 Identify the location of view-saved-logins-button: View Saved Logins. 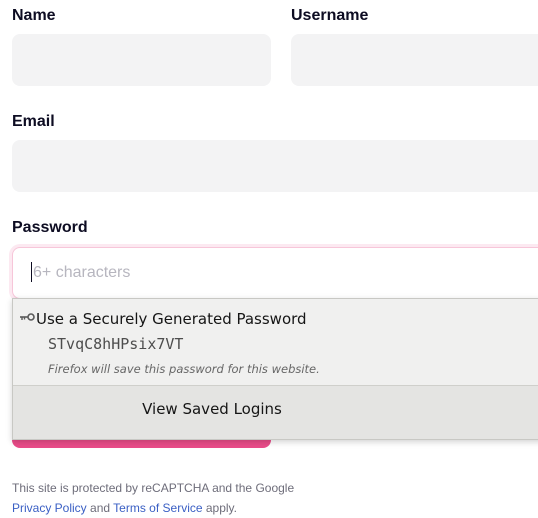
(275, 412).